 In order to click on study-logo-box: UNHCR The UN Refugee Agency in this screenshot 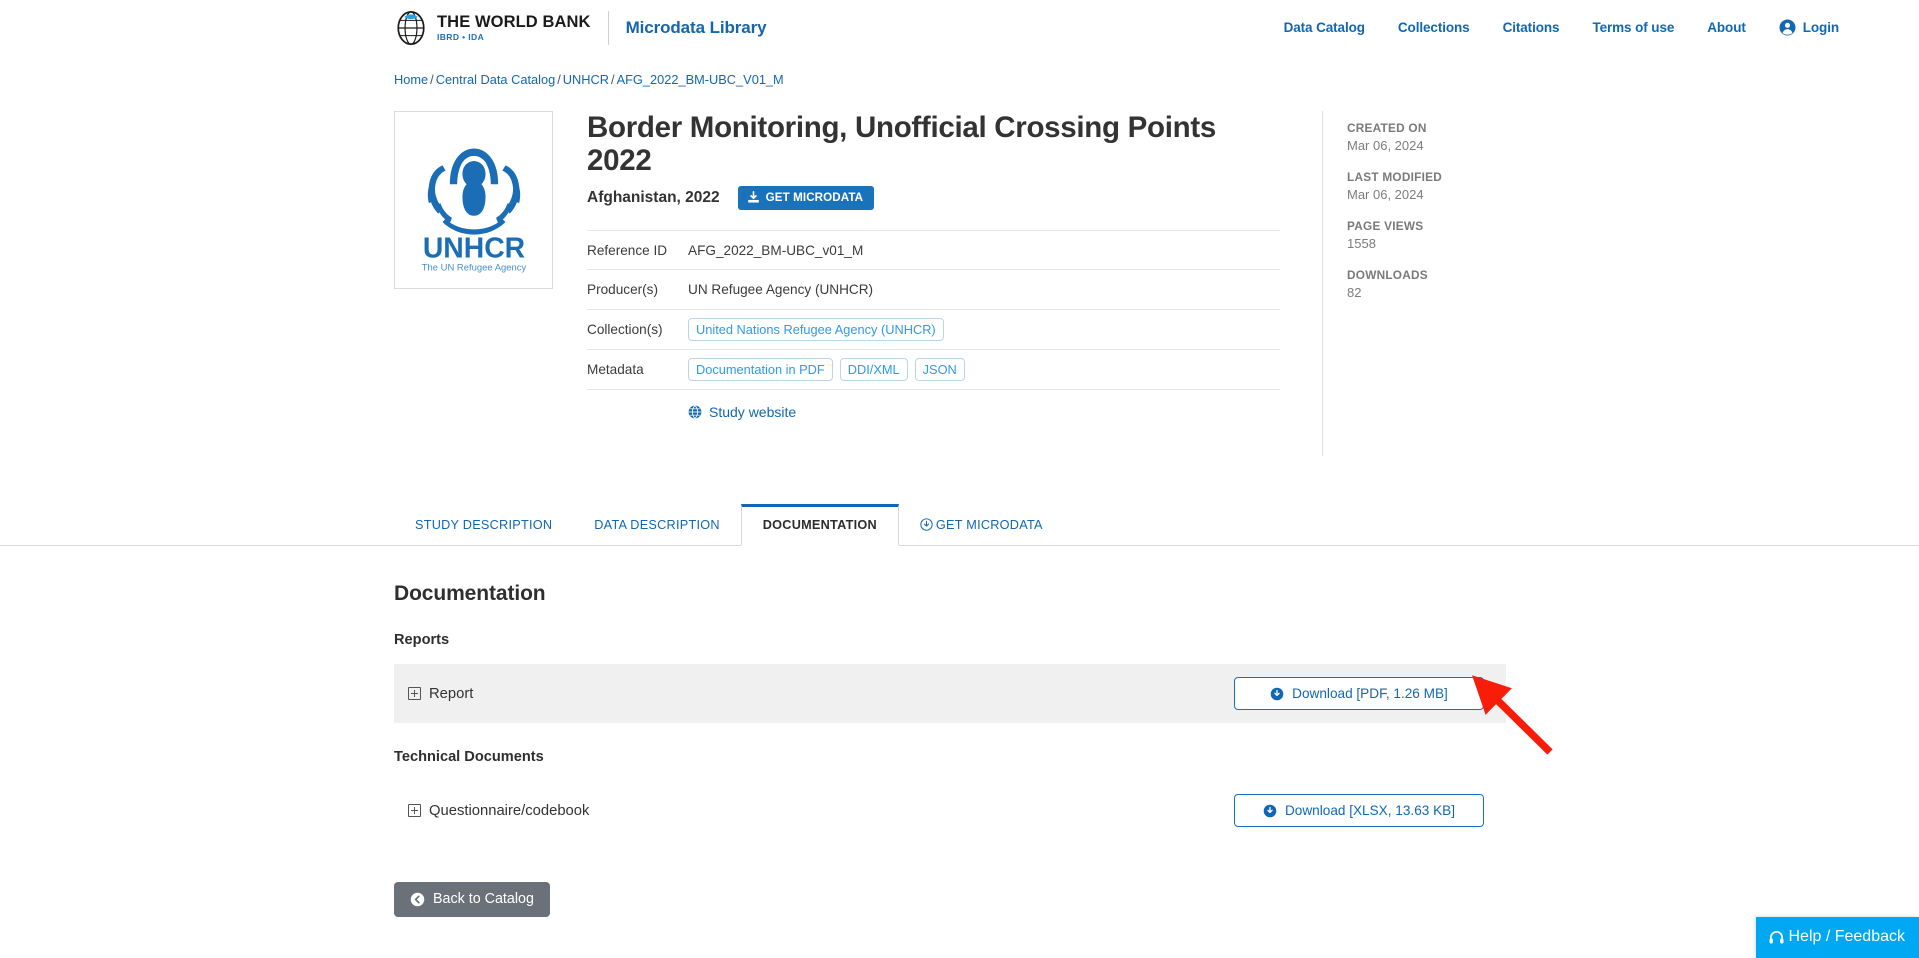, I will do `click(473, 200)`.